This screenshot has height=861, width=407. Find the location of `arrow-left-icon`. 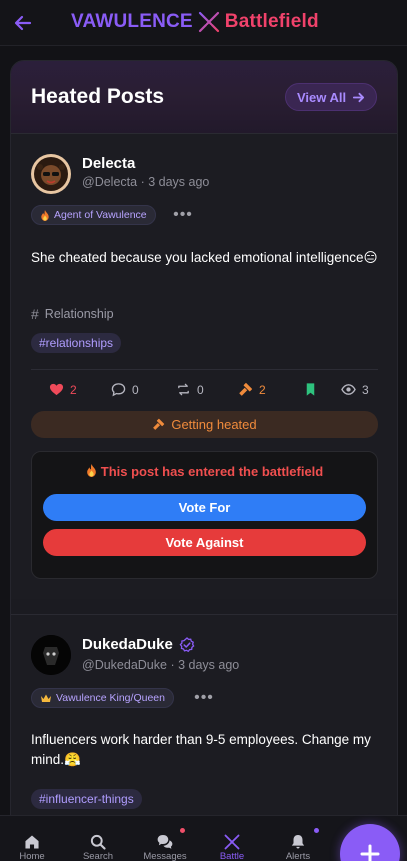

arrow-left-icon is located at coordinates (23, 23).